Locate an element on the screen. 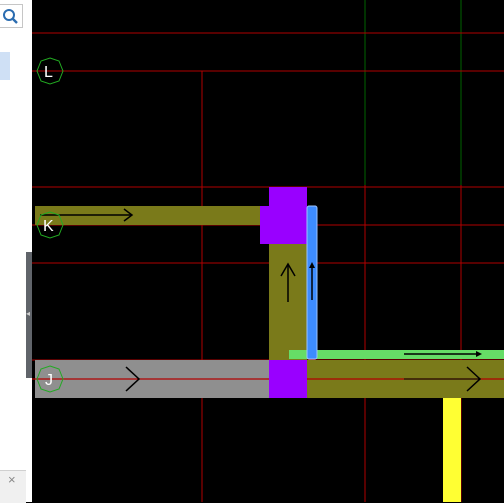 The image size is (504, 503). grid-label-k: K is located at coordinates (48, 226).